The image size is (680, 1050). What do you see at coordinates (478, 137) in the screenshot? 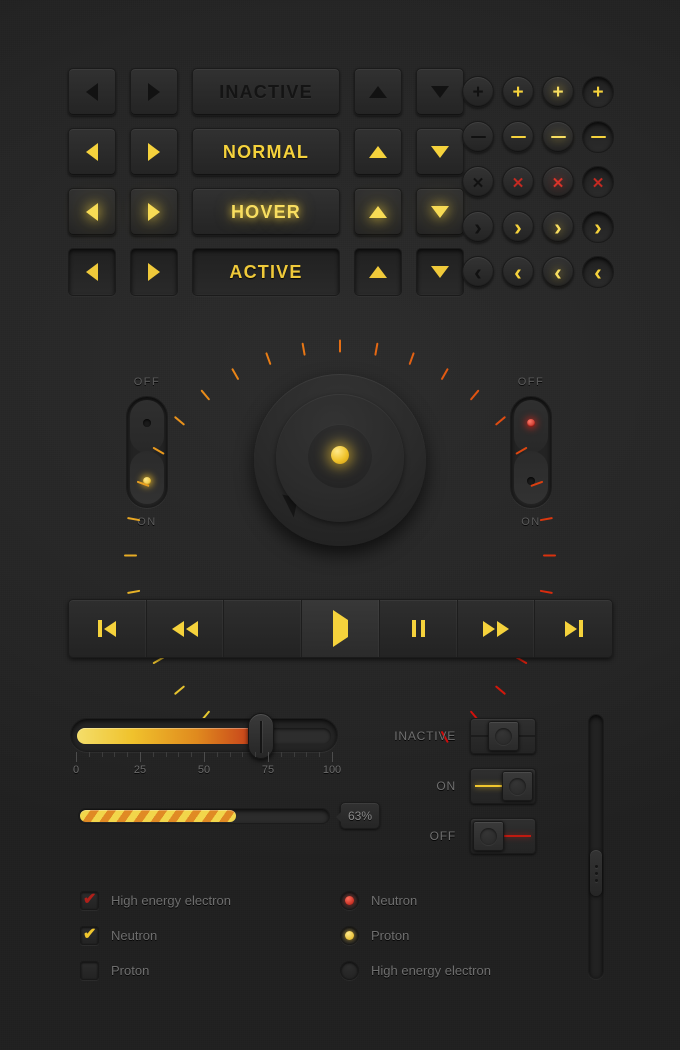
I see `minus-button-inactive` at bounding box center [478, 137].